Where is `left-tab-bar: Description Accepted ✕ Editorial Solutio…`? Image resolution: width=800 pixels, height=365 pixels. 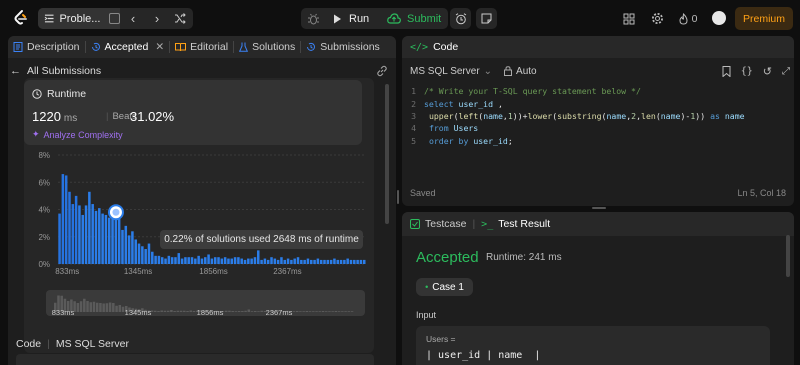 left-tab-bar: Description Accepted ✕ Editorial Solutio… is located at coordinates (202, 47).